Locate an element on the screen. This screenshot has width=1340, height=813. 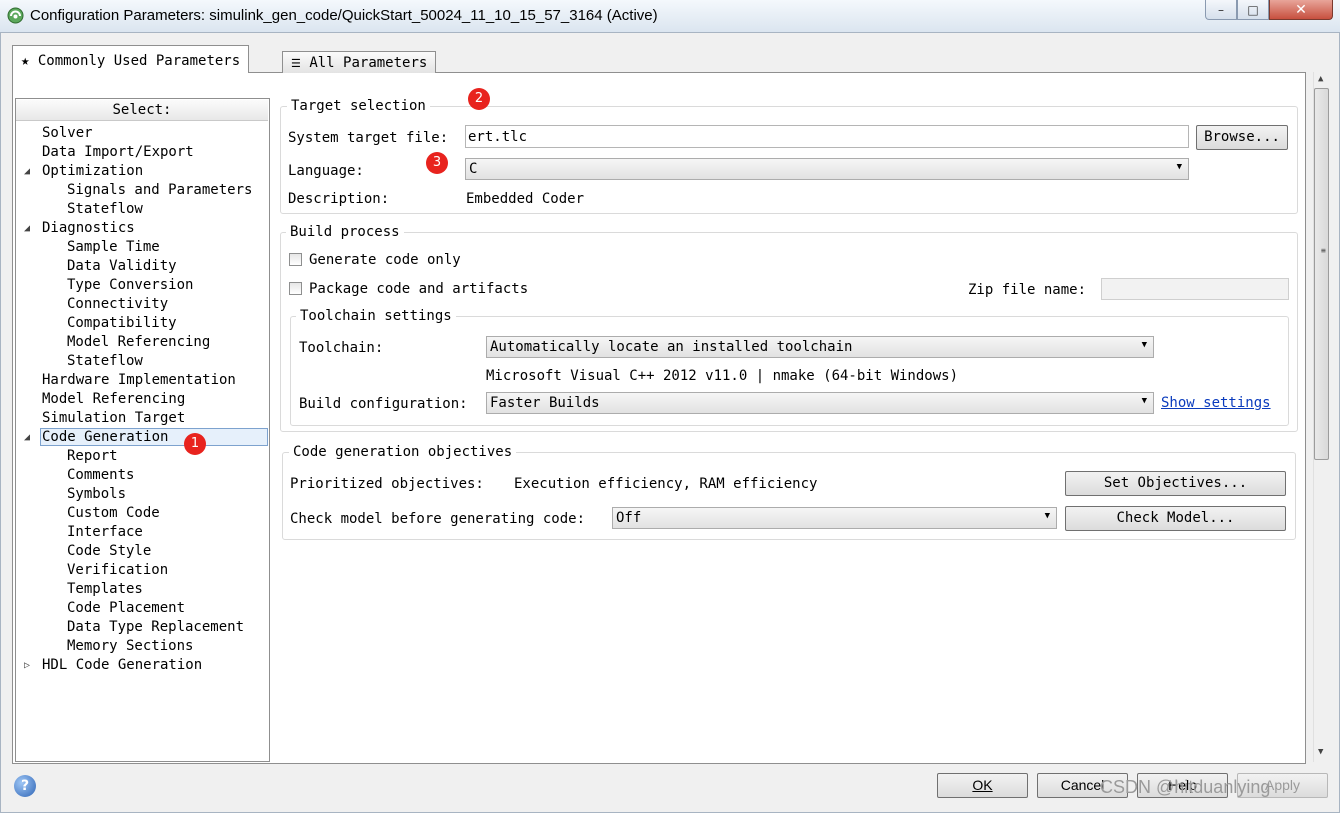
tree-item-model-referencing-top: Model Referencing is located at coordinates (113, 399).